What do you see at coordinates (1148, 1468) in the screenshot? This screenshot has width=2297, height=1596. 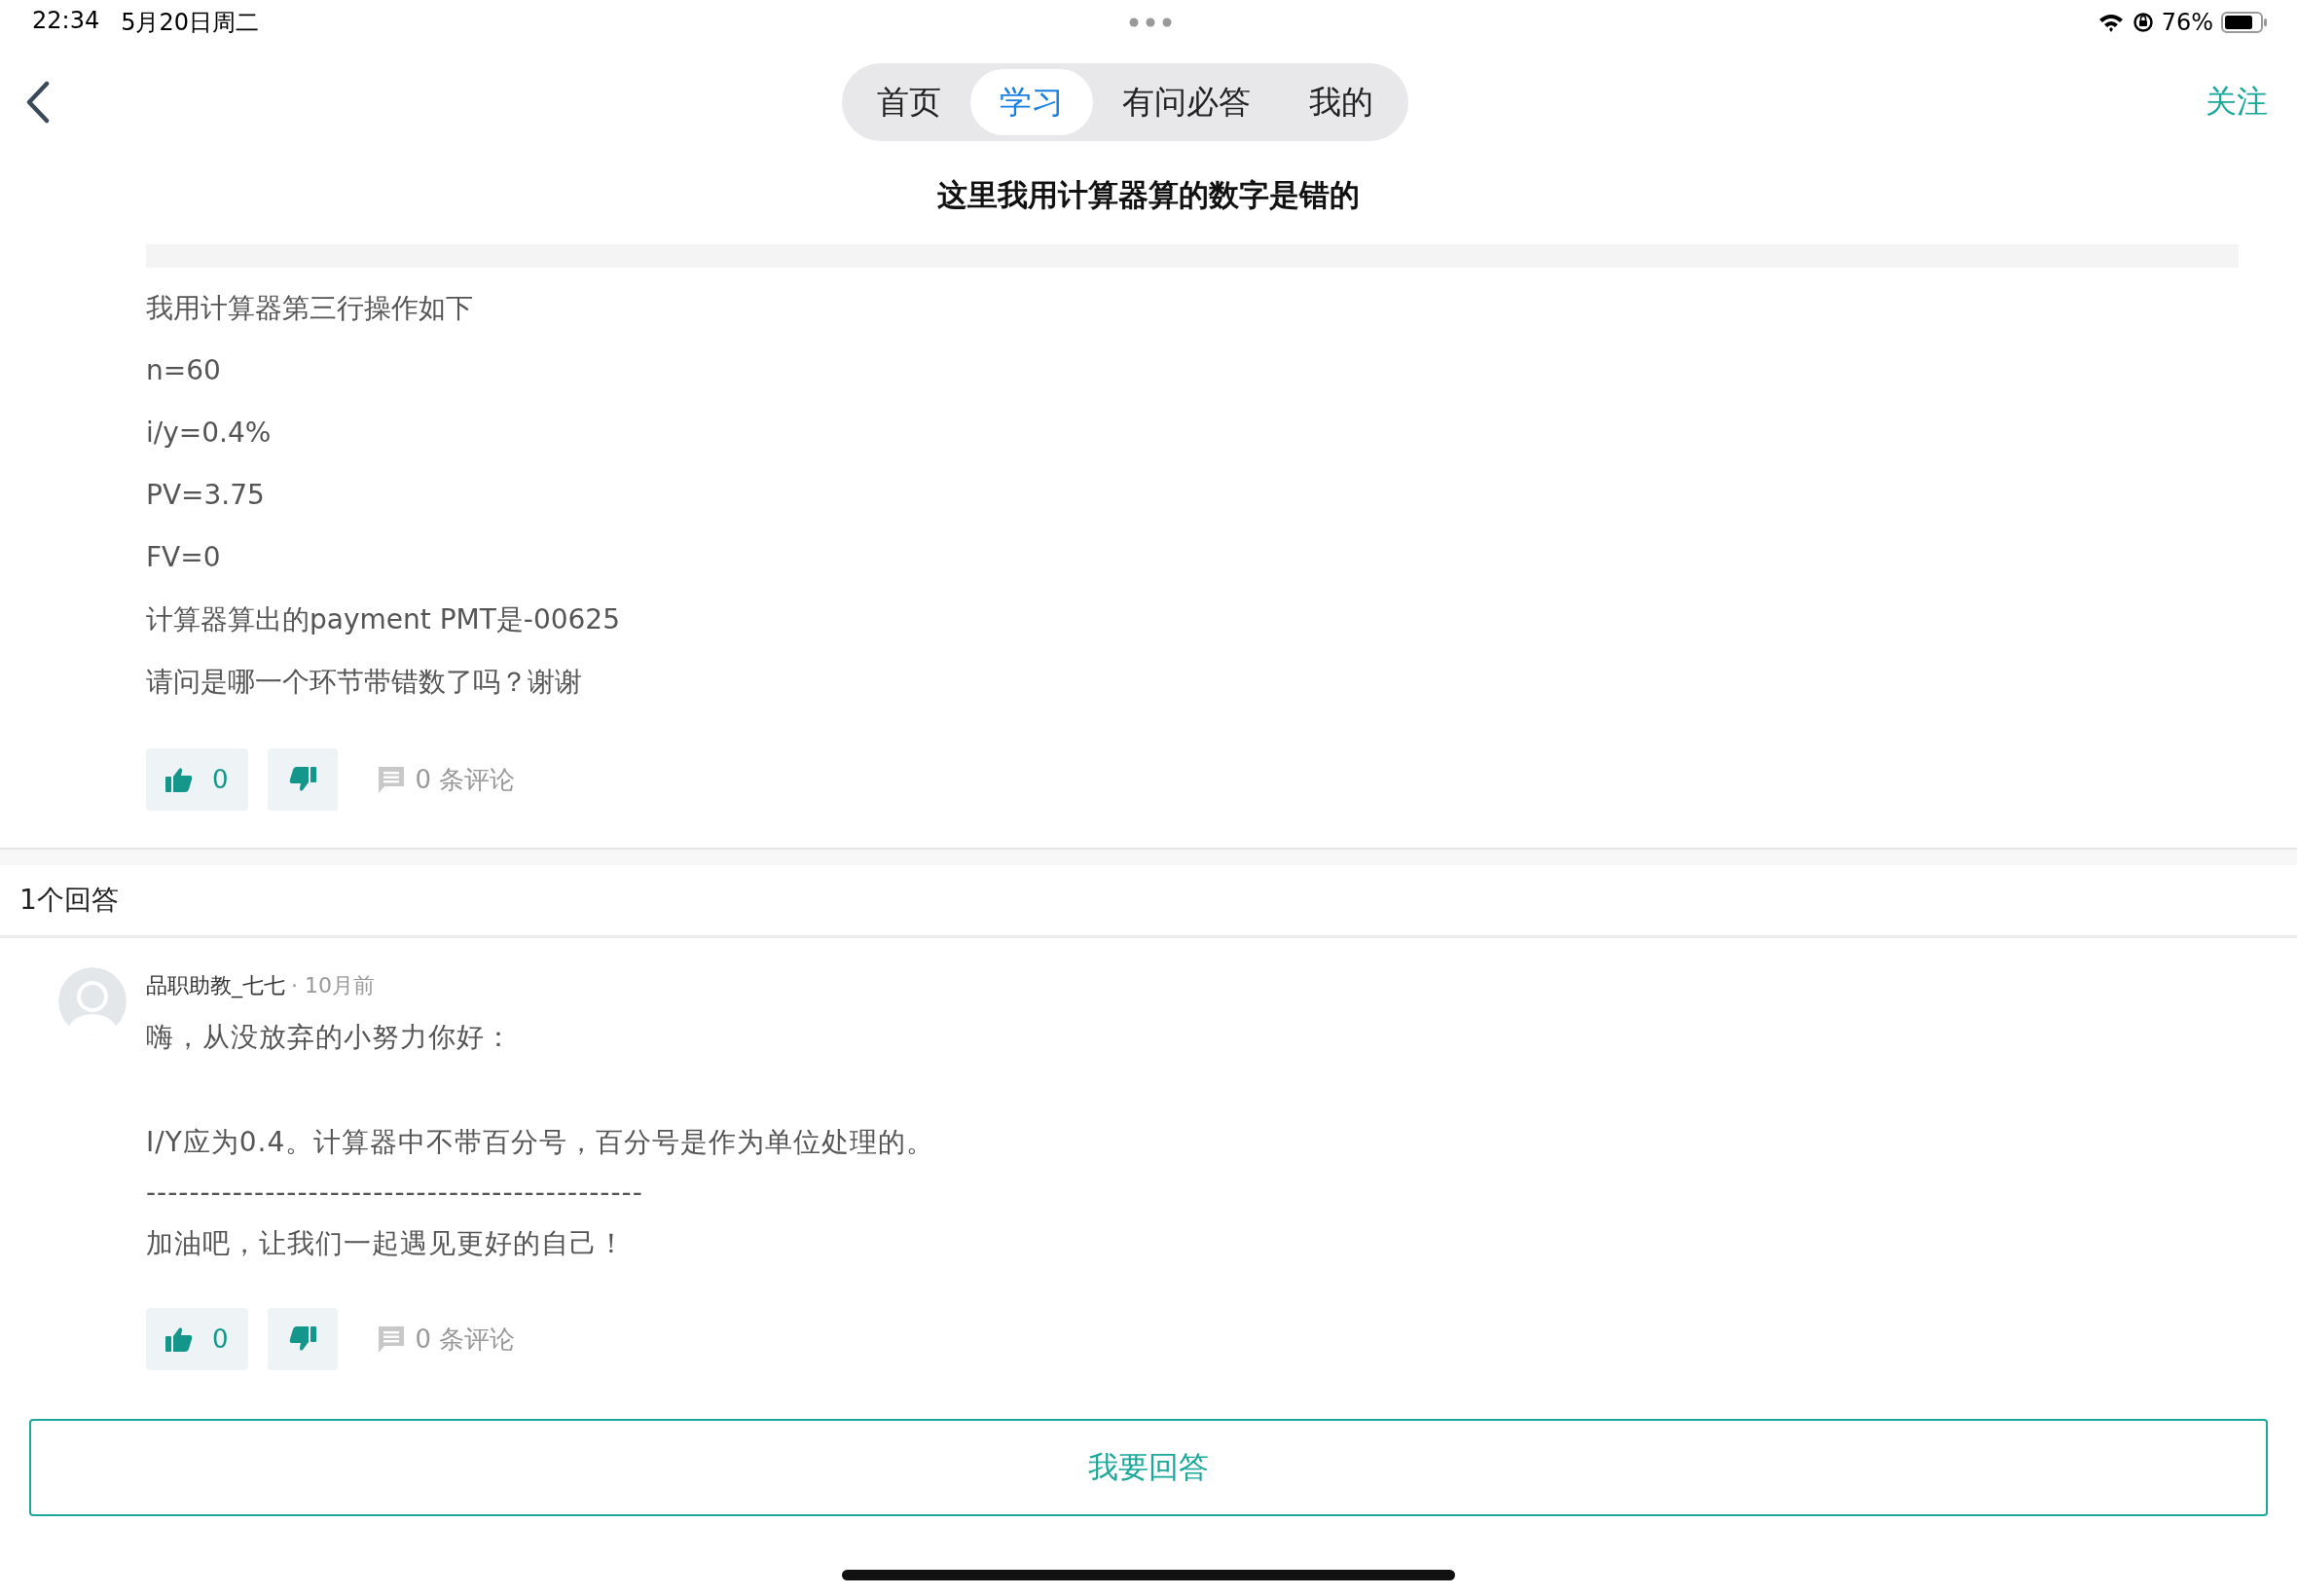 I see `answer-button: 我要回答` at bounding box center [1148, 1468].